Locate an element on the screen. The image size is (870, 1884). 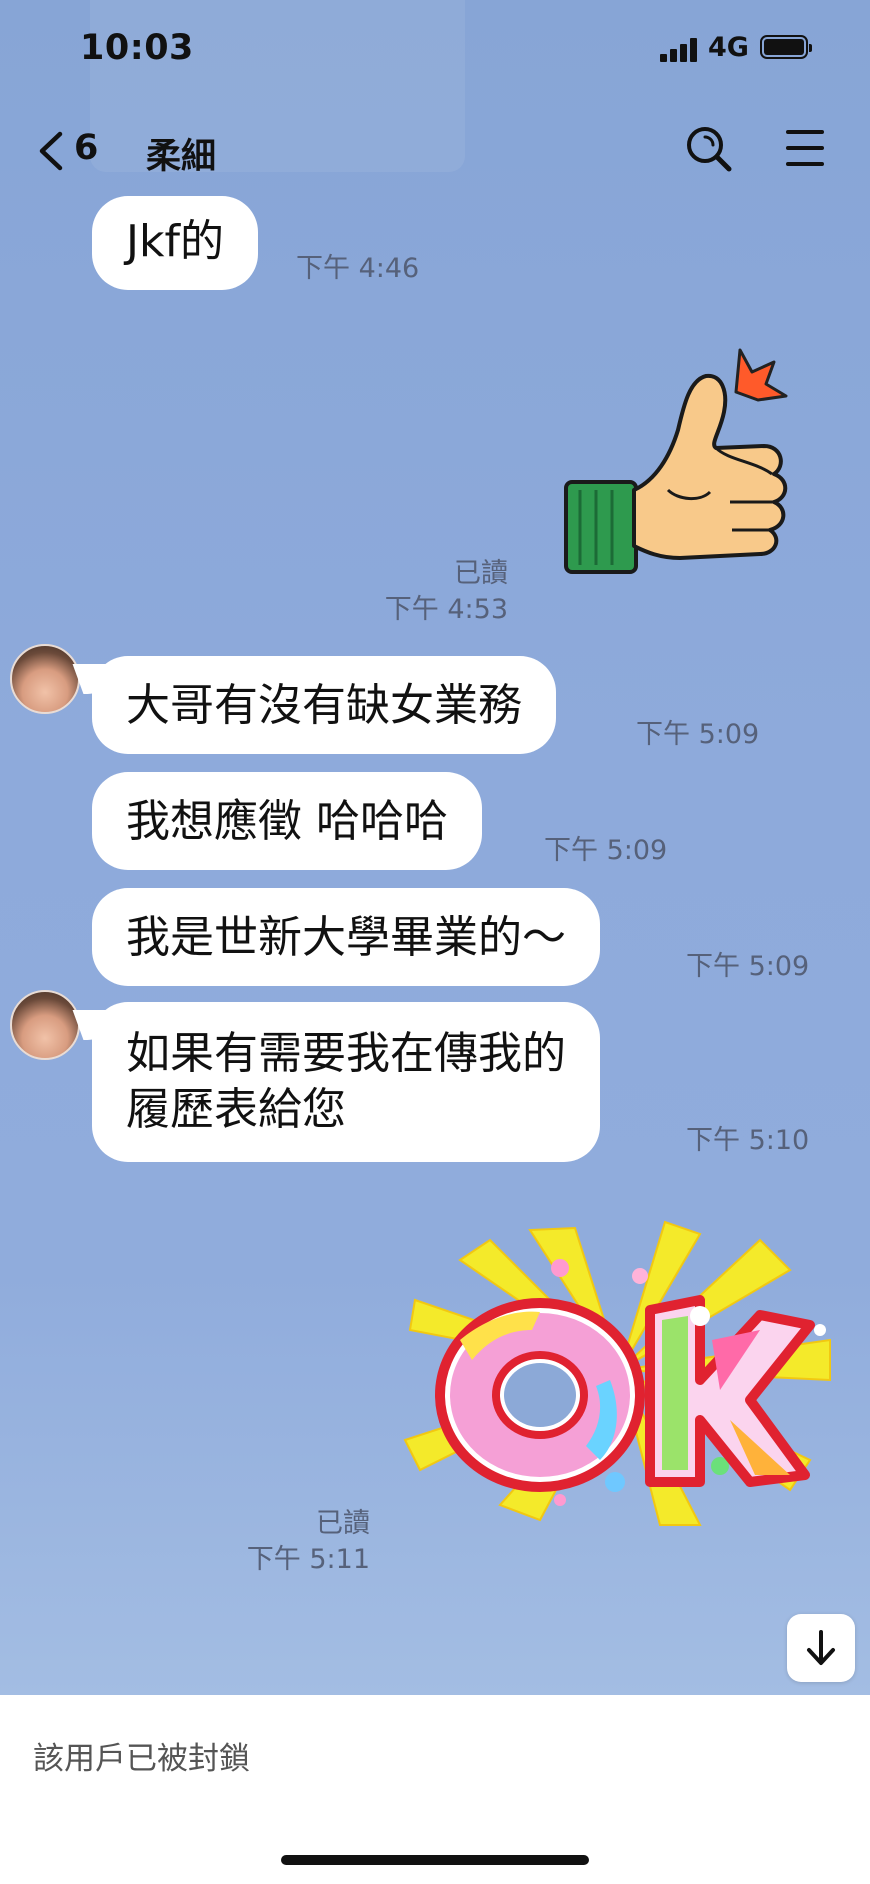
ok-sticker is located at coordinates (620, 1375).